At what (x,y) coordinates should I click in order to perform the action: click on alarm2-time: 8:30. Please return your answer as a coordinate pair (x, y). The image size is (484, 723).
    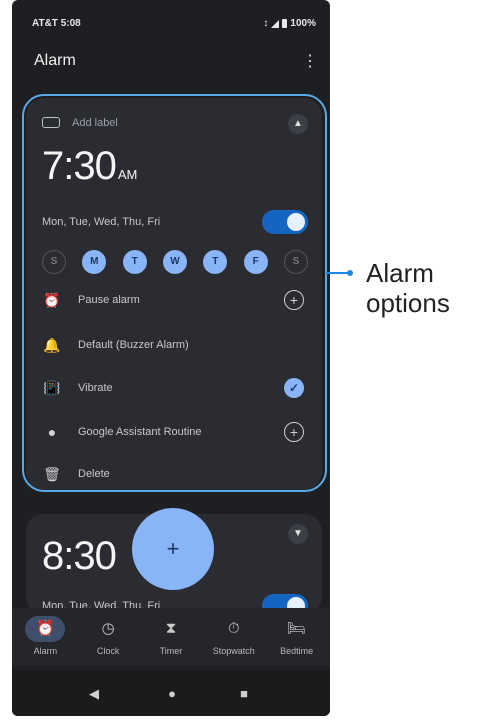
    Looking at the image, I should click on (79, 556).